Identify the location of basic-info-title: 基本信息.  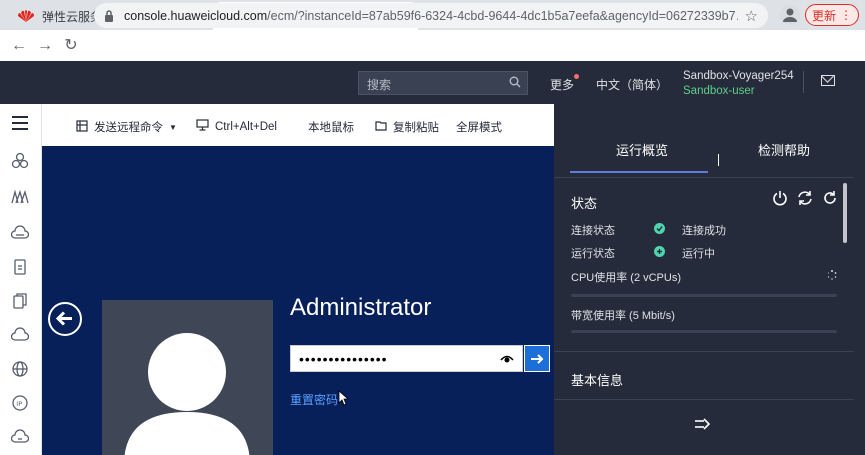
(597, 380).